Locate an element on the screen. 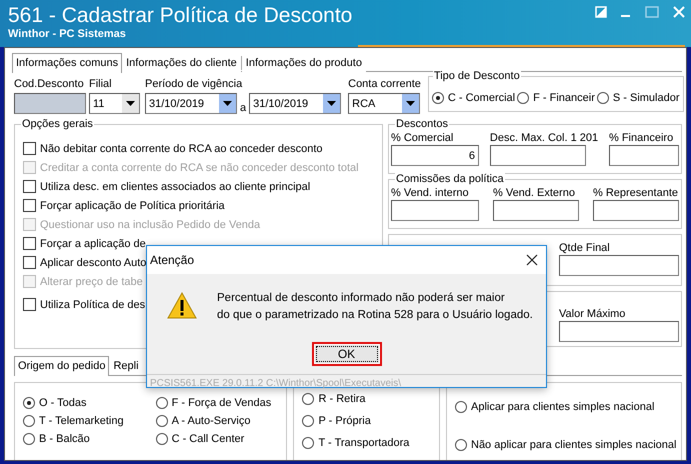 The image size is (691, 464). checkbox-label: Forçar aplicação de Política prioritária is located at coordinates (132, 206).